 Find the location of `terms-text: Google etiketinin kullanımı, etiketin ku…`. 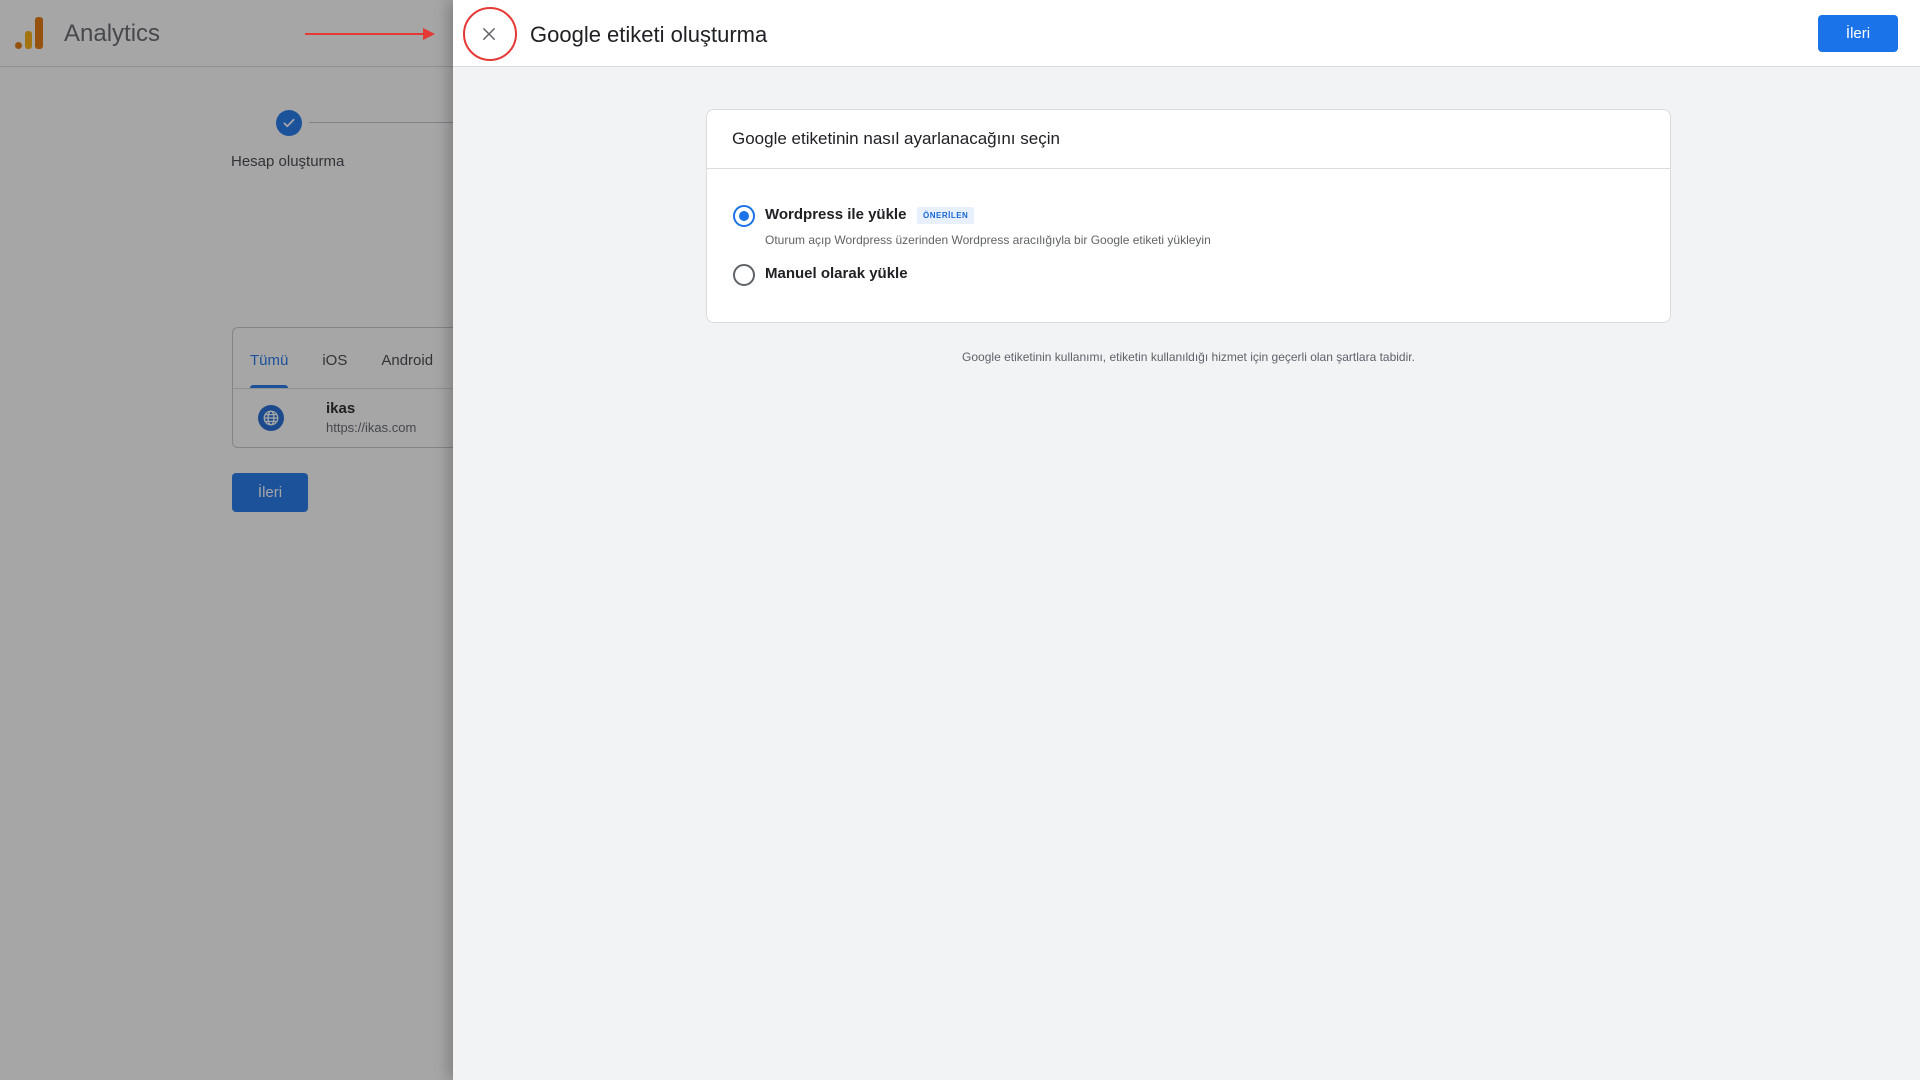

terms-text: Google etiketinin kullanımı, etiketin ku… is located at coordinates (1188, 357).